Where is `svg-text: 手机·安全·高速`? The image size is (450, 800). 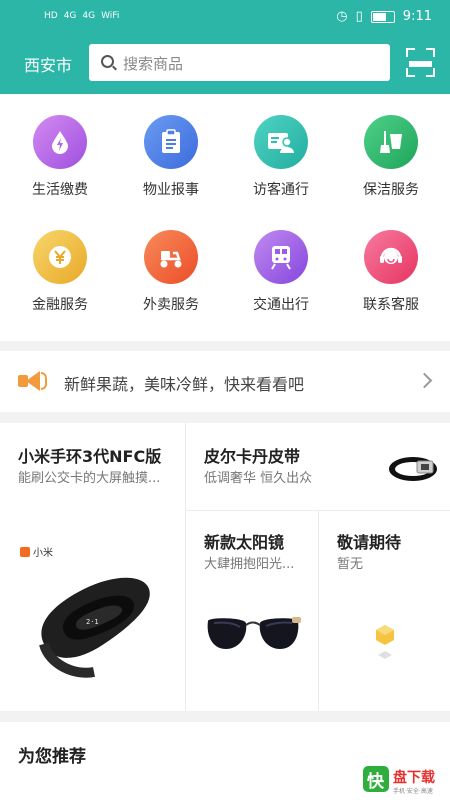 svg-text: 手机·安全·高速 is located at coordinates (413, 791).